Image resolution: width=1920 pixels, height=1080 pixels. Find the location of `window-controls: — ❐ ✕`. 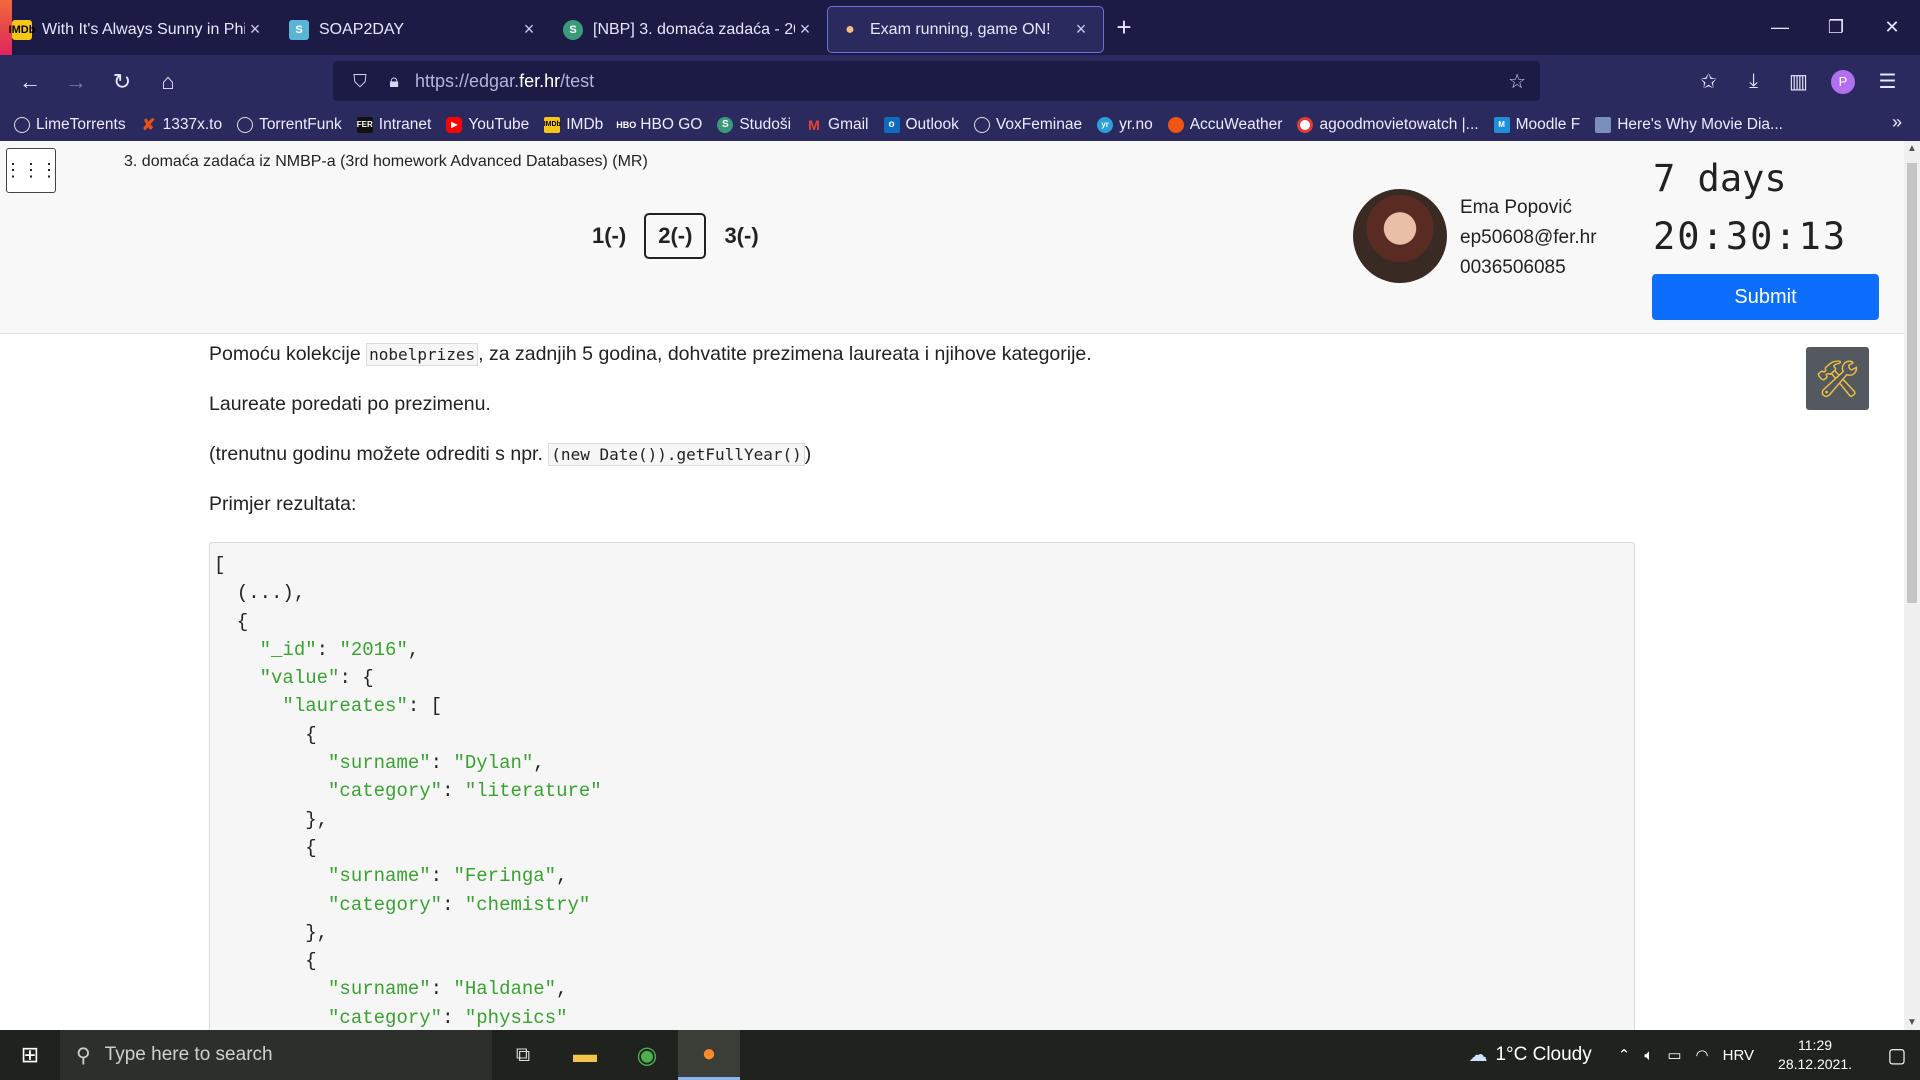

window-controls: — ❐ ✕ is located at coordinates (1836, 27).